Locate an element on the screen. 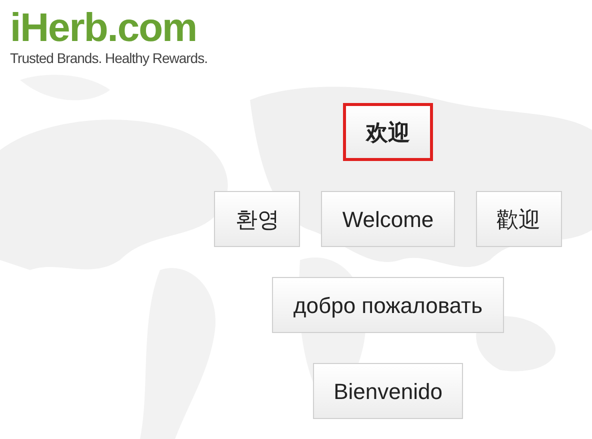  greeting-button: 欢迎 is located at coordinates (388, 132).